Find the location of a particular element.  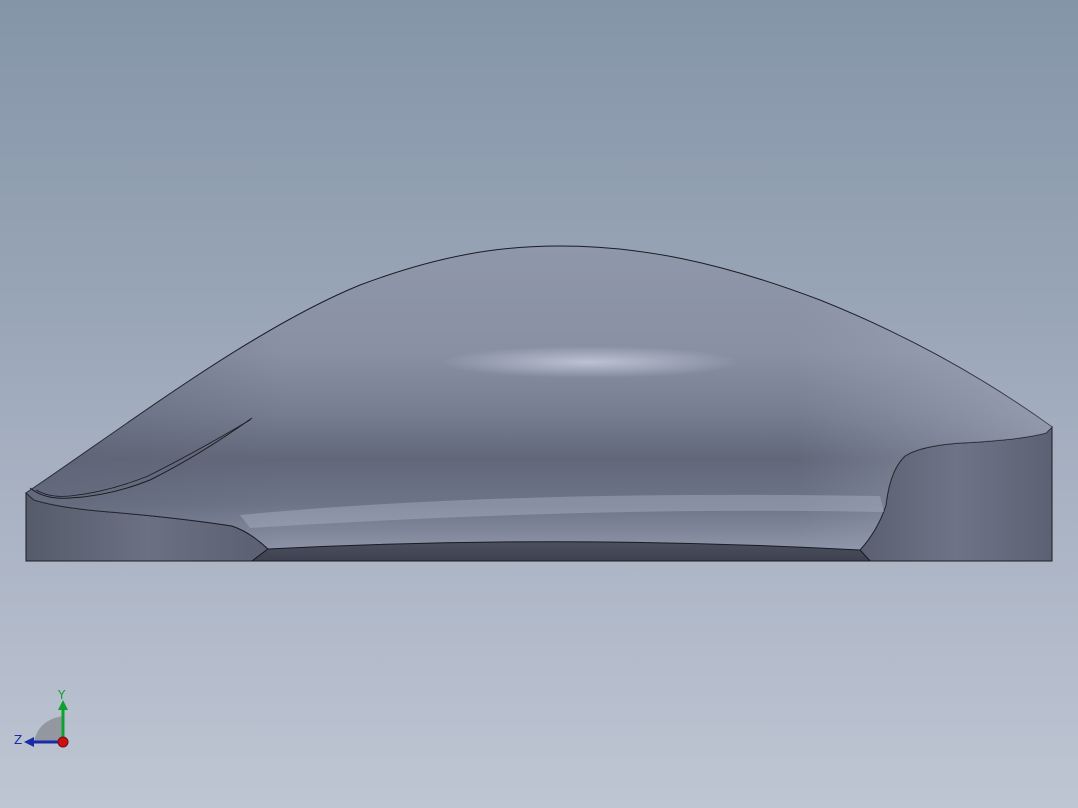

z-axis-label: Z is located at coordinates (18, 740).